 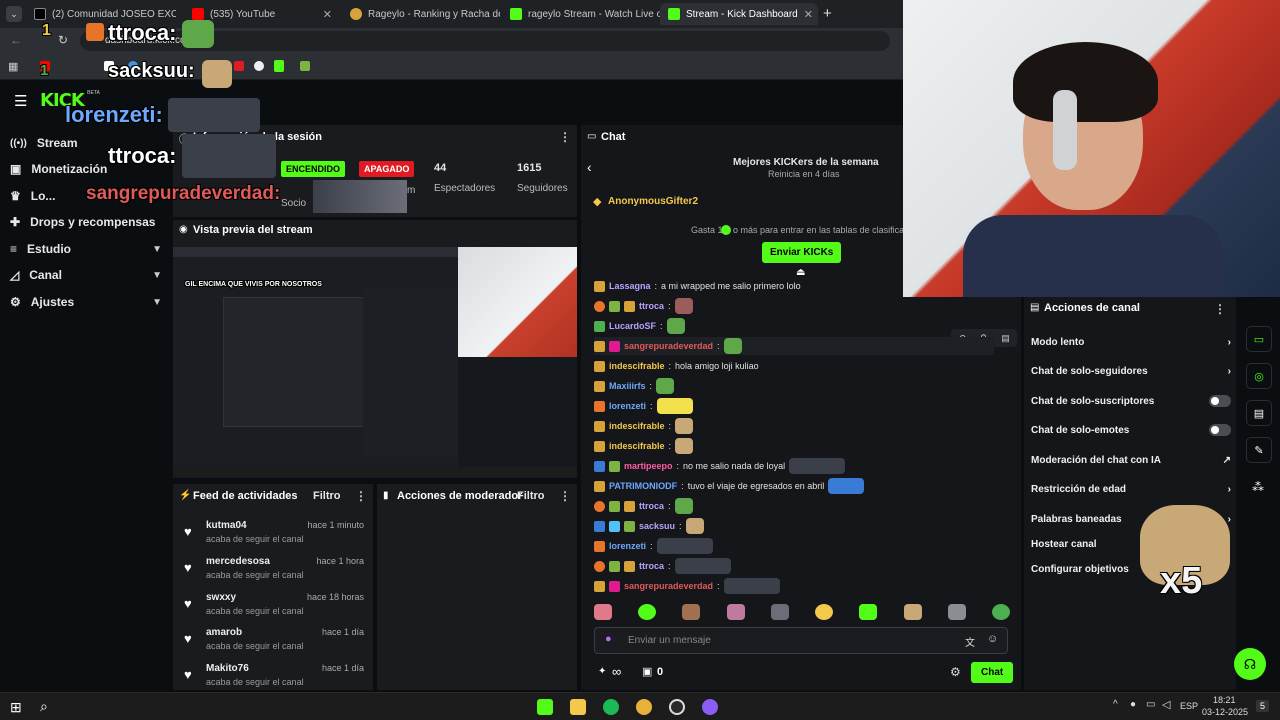 What do you see at coordinates (86, 169) in the screenshot?
I see `sidebar-item-monetizacion: ▣ Monetización` at bounding box center [86, 169].